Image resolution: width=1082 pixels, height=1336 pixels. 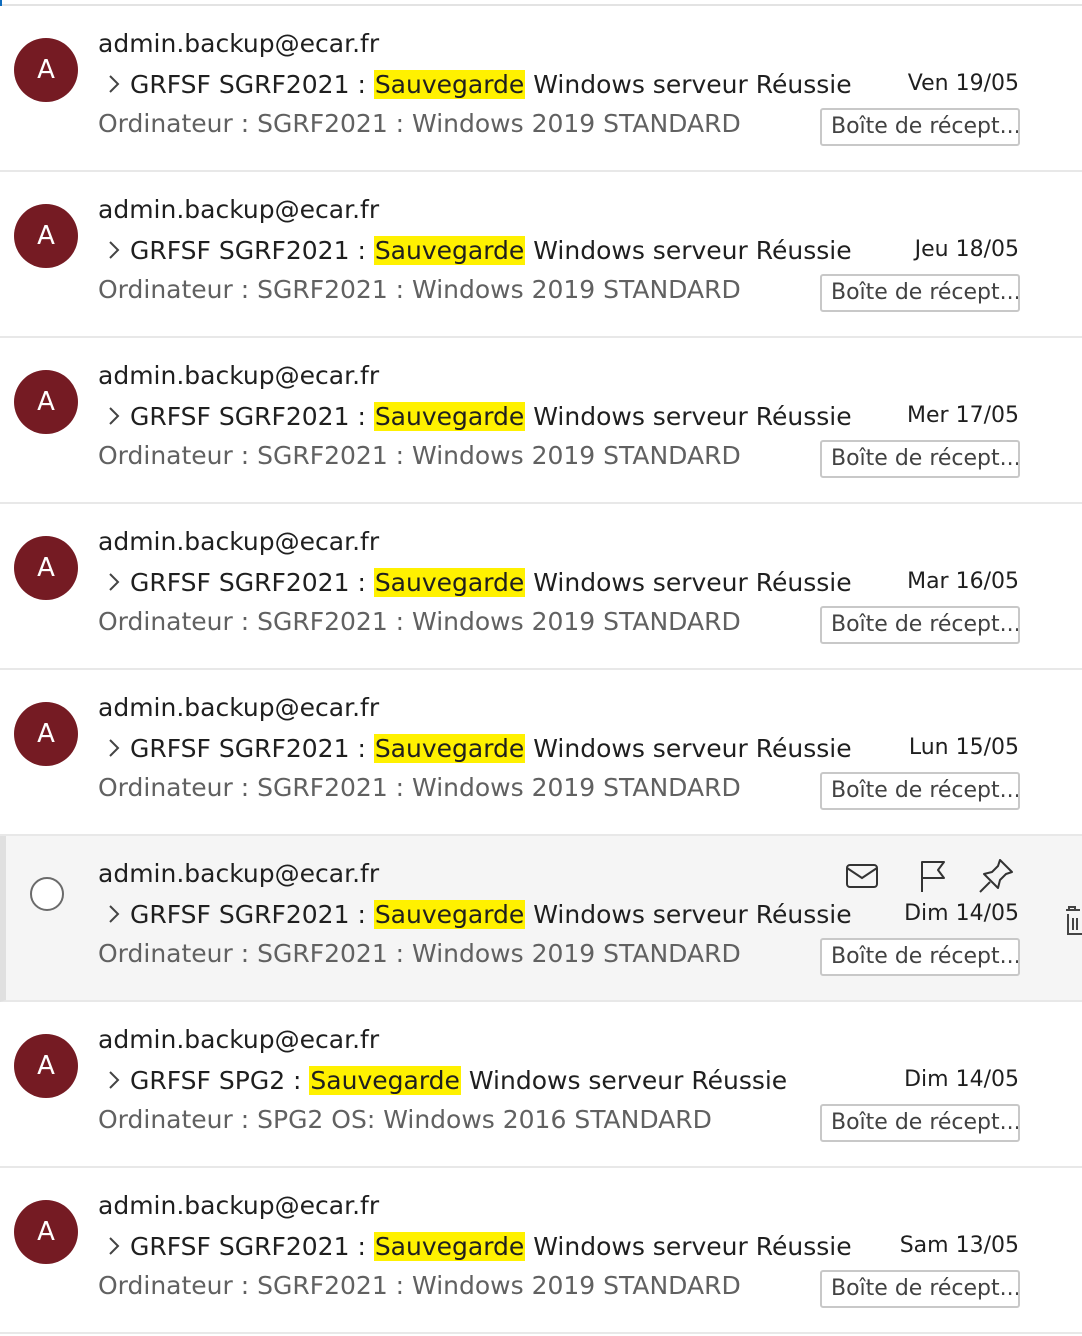 What do you see at coordinates (963, 83) in the screenshot?
I see `received-date: Ven 19/05` at bounding box center [963, 83].